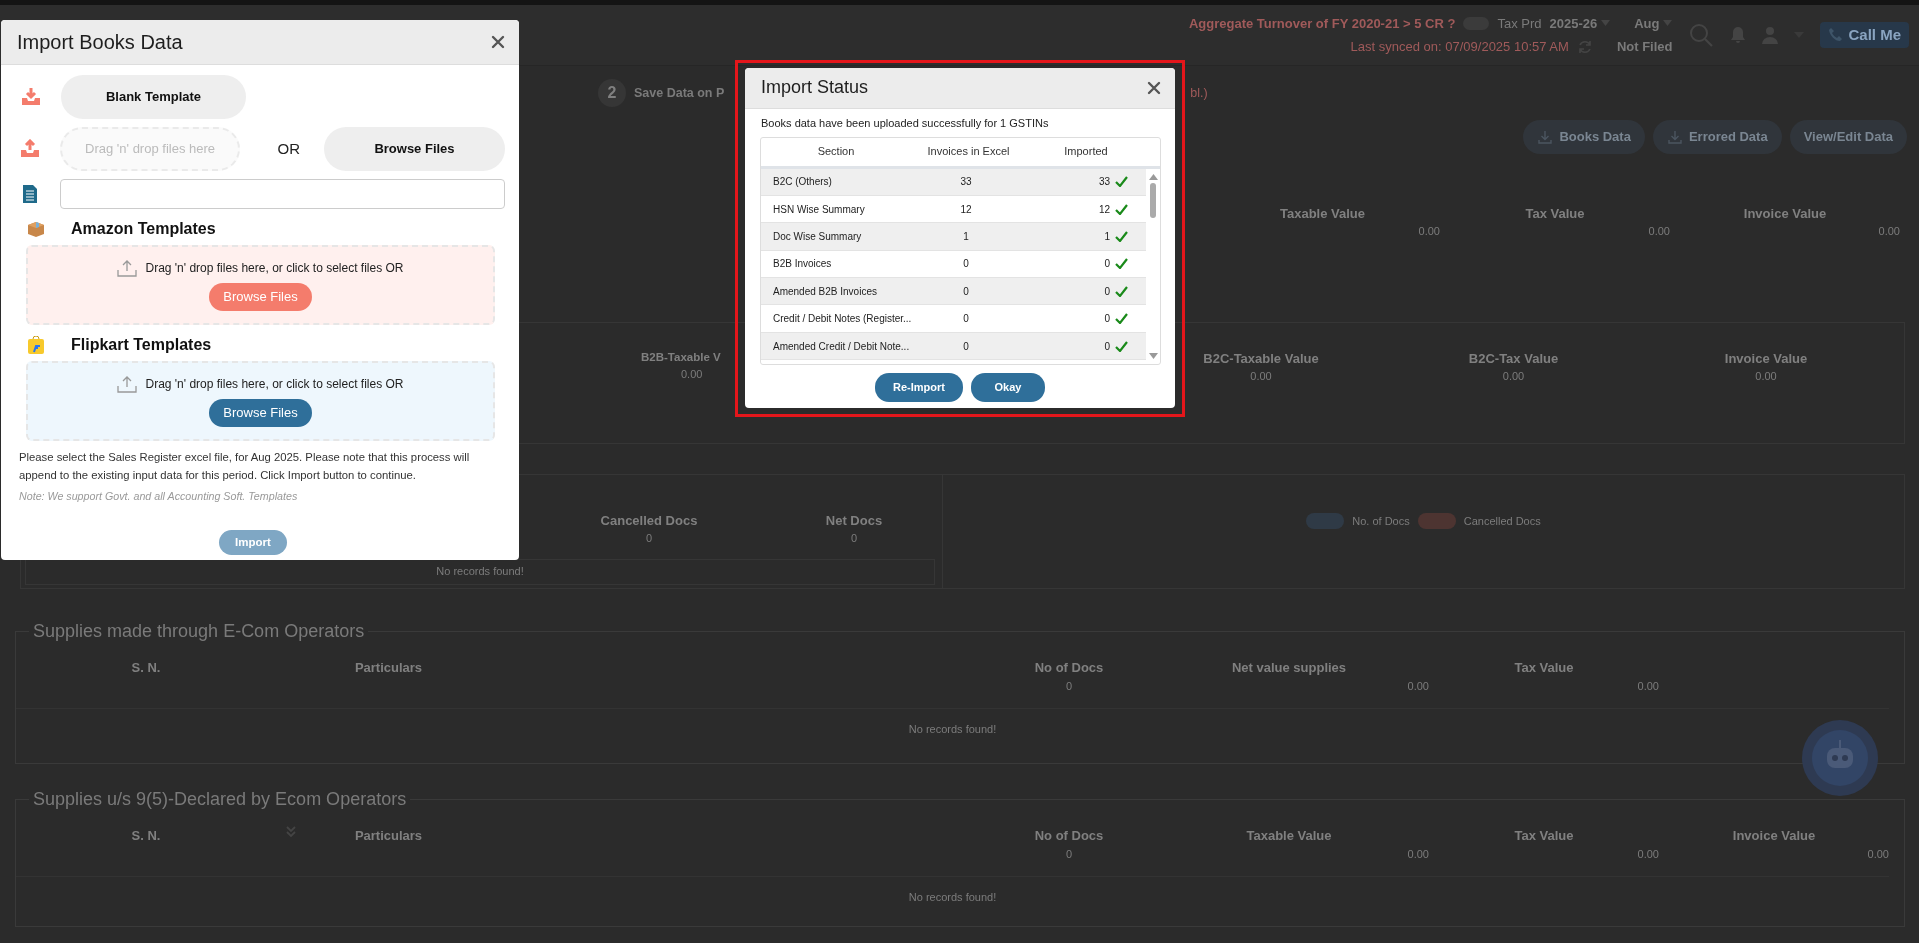  I want to click on column-header: Taxable Value, so click(1289, 836).